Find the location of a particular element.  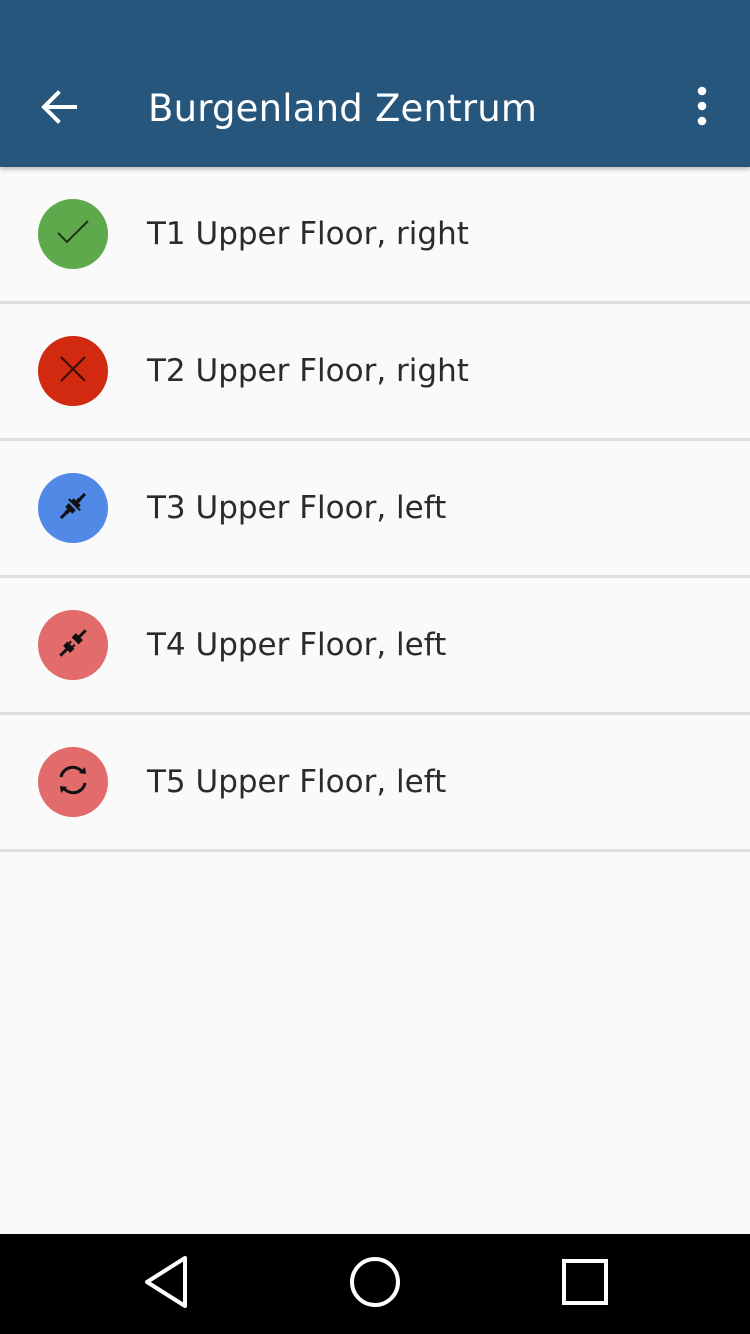

back-button is located at coordinates (59, 109).